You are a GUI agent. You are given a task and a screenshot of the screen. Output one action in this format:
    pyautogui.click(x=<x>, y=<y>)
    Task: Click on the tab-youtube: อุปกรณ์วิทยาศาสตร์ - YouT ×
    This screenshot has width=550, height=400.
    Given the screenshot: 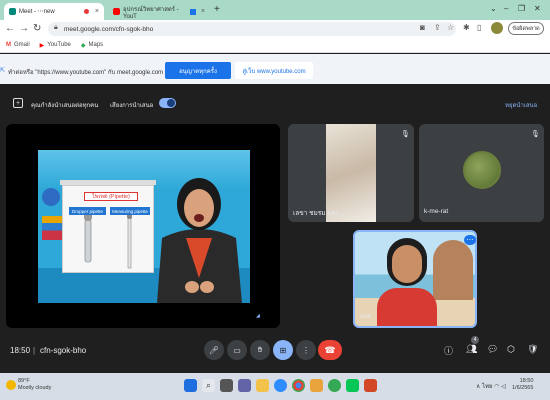 What is the action you would take?
    pyautogui.click(x=159, y=11)
    